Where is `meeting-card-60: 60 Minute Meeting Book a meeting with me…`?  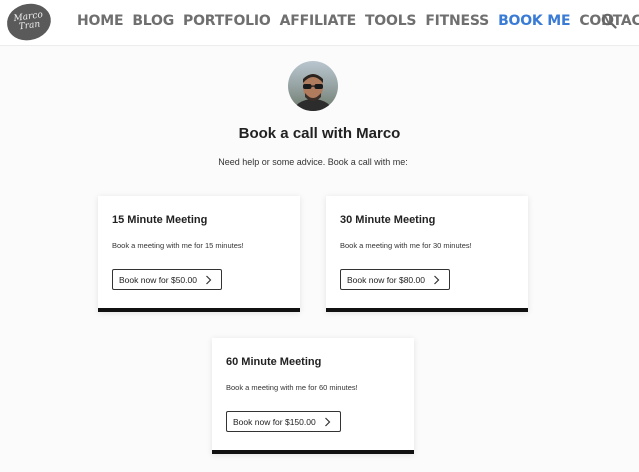
meeting-card-60: 60 Minute Meeting Book a meeting with me… is located at coordinates (313, 396).